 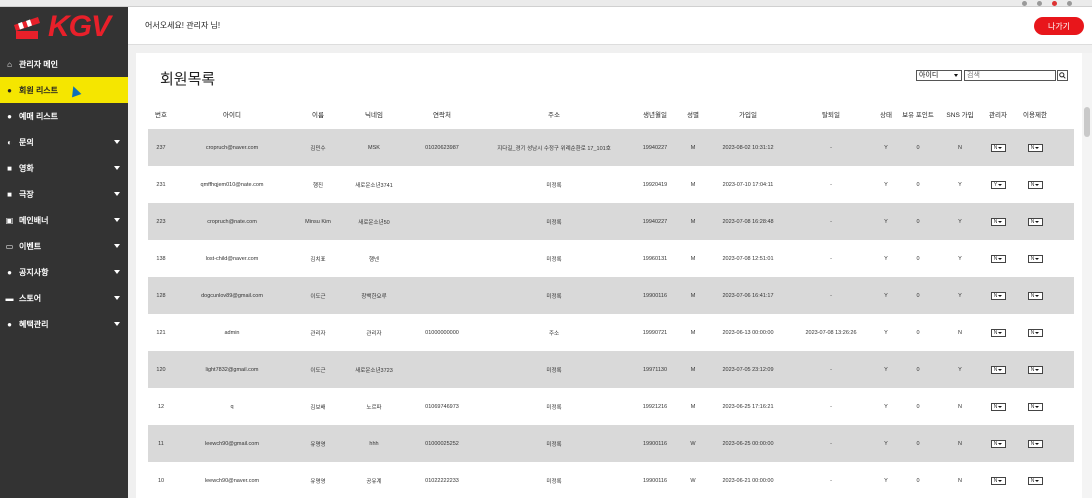 I want to click on sidebar-item: ● 혜택관리, so click(x=64, y=324).